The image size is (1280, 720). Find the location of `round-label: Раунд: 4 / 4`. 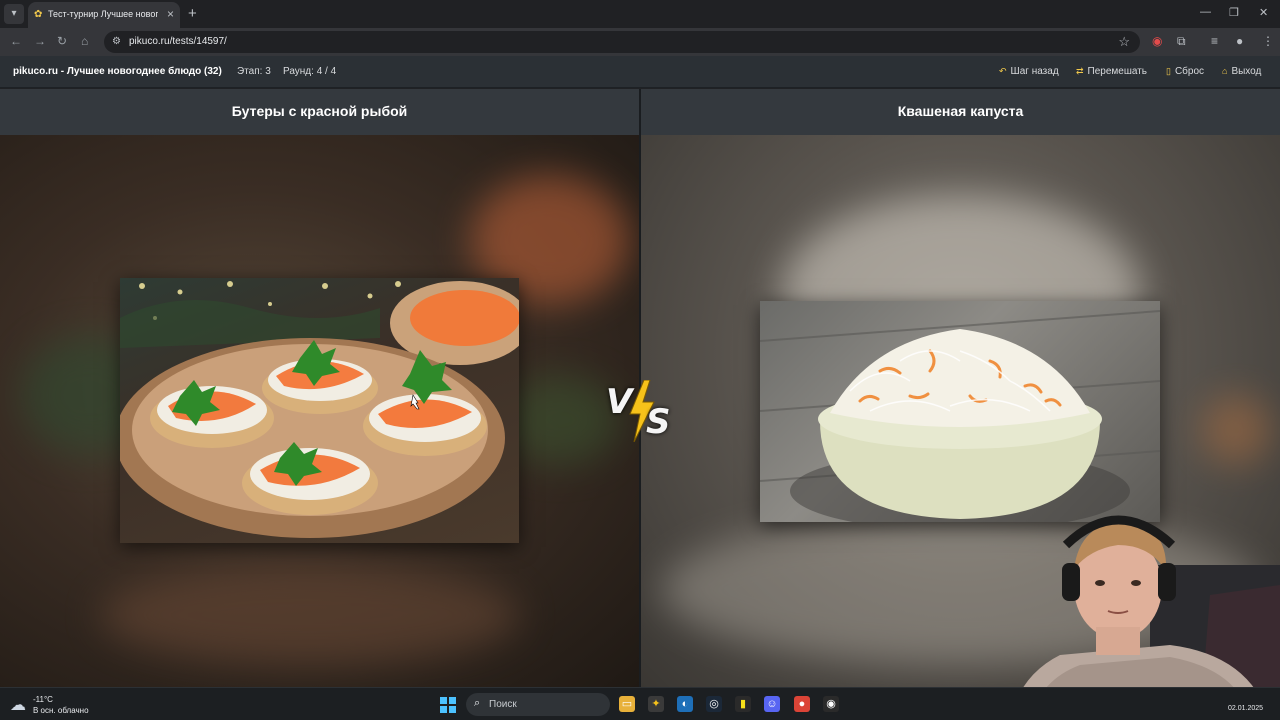

round-label: Раунд: 4 / 4 is located at coordinates (310, 71).